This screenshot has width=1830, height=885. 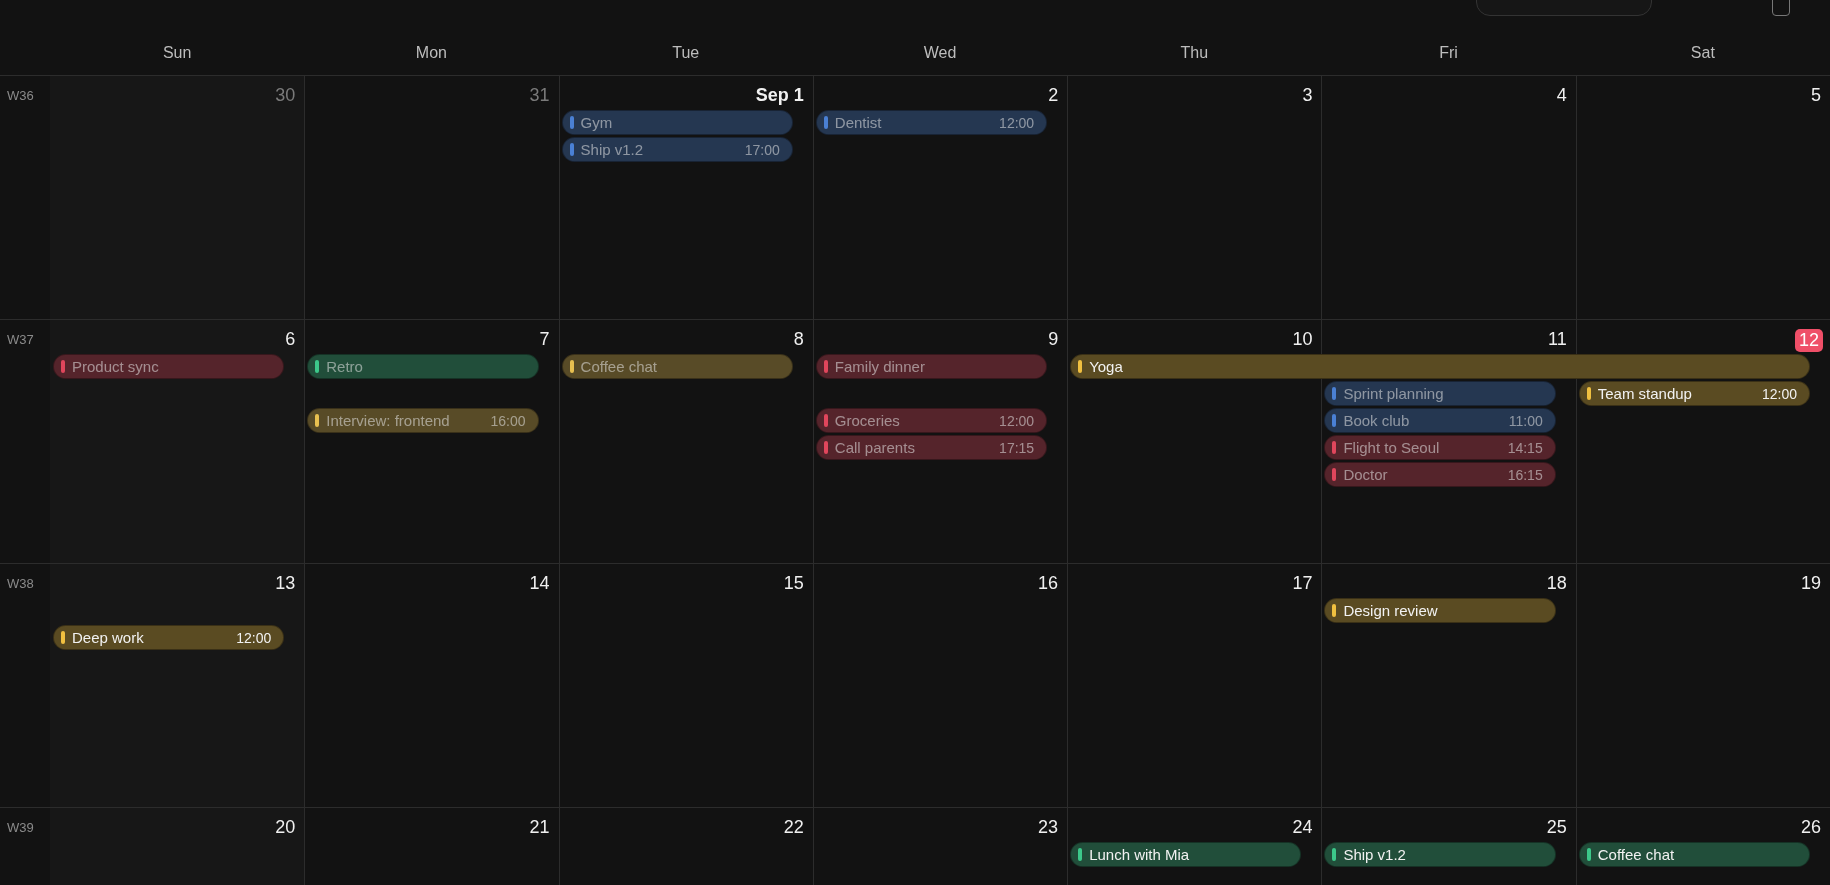 What do you see at coordinates (285, 827) in the screenshot?
I see `date-number: 20` at bounding box center [285, 827].